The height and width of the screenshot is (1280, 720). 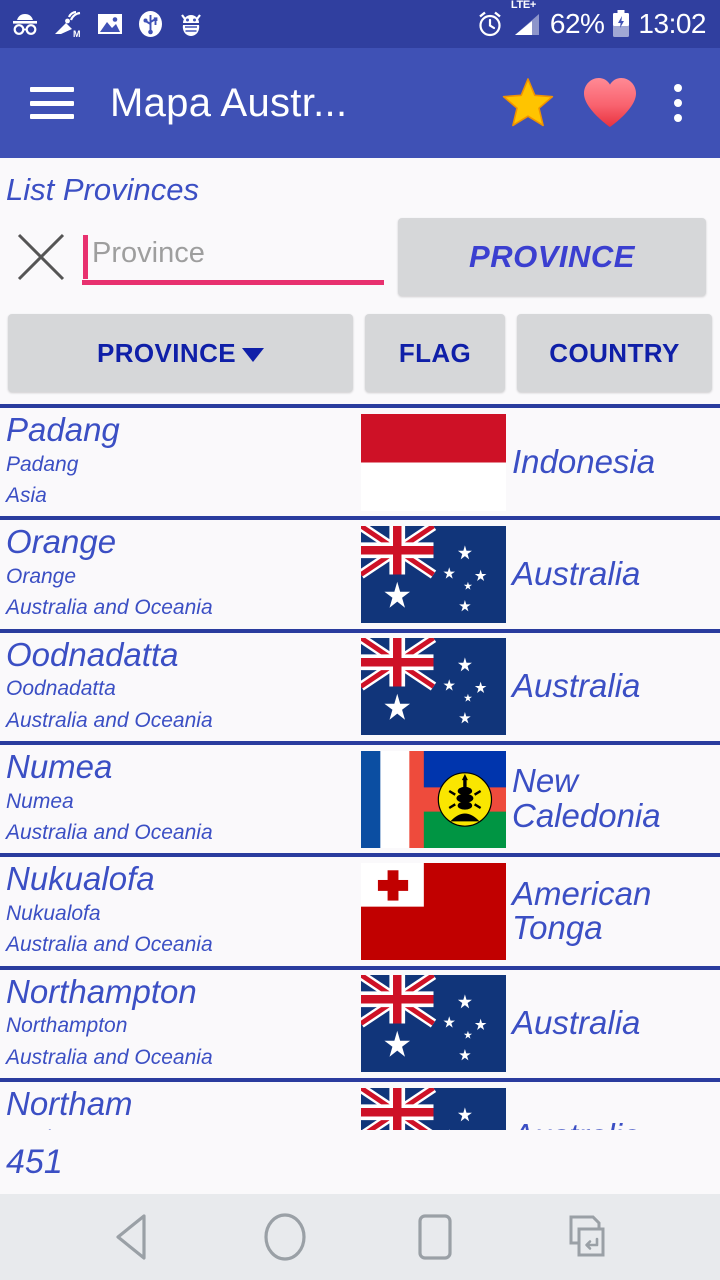 I want to click on recents-square-icon, so click(x=435, y=1237).